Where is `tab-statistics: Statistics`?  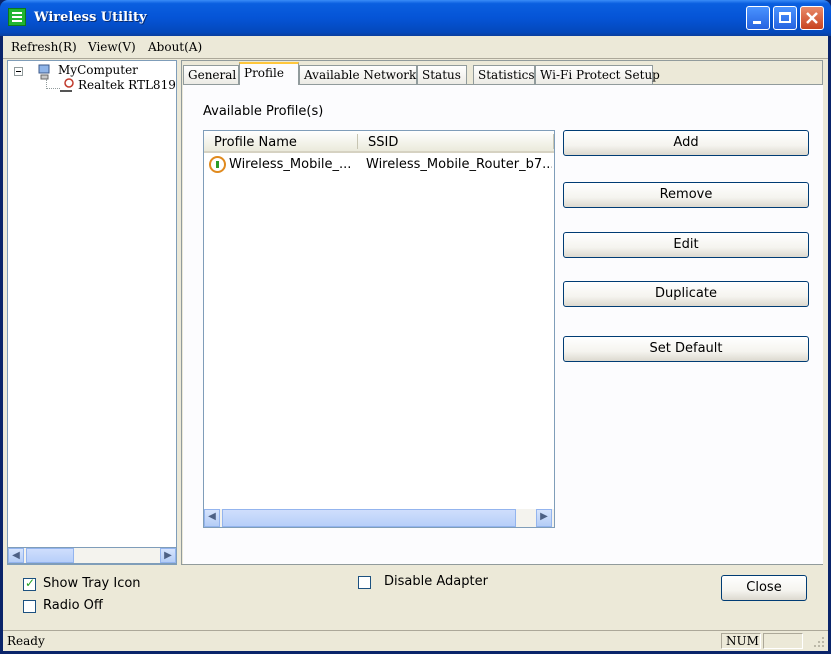
tab-statistics: Statistics is located at coordinates (504, 74).